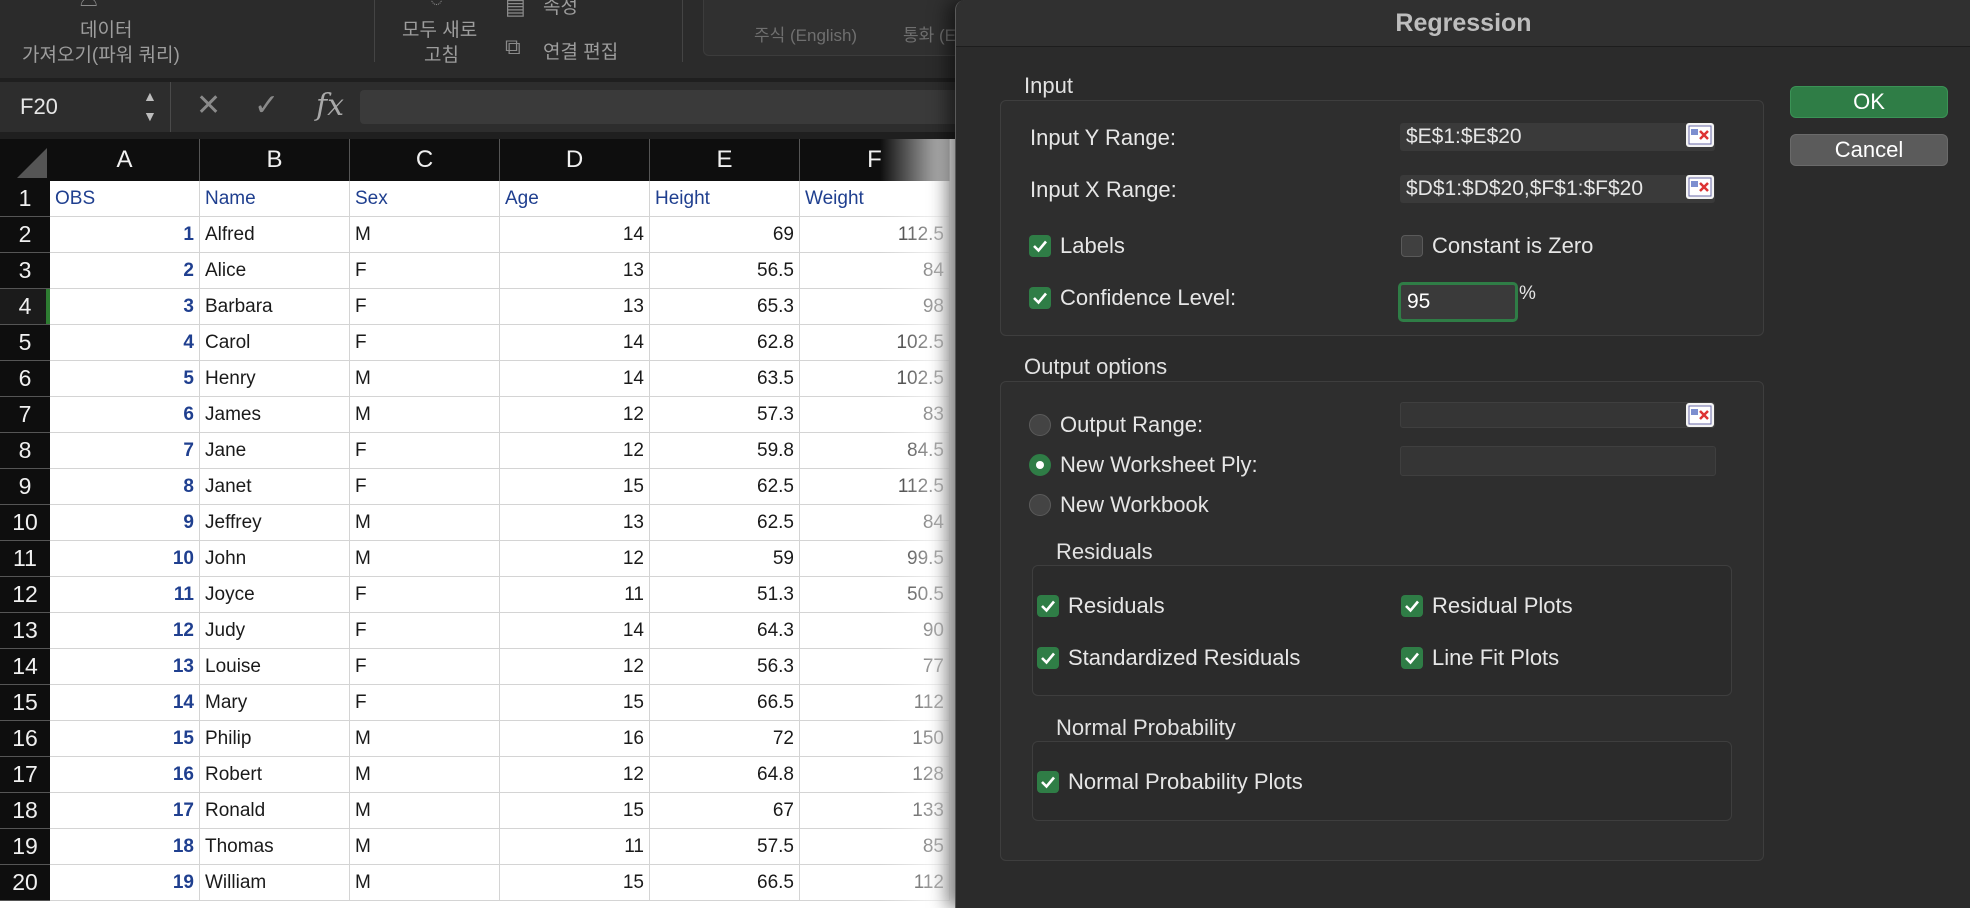 This screenshot has height=908, width=1970. Describe the element at coordinates (125, 415) in the screenshot. I see `table-cell: 6` at that location.